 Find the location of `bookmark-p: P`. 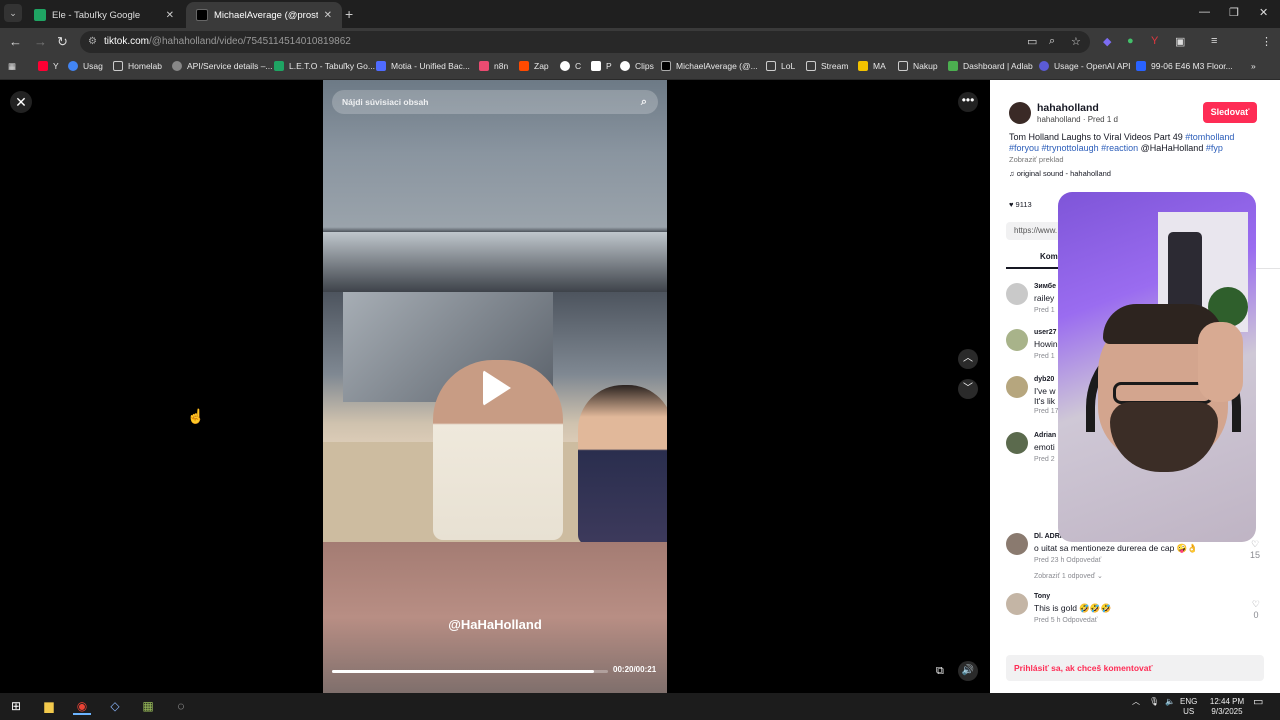

bookmark-p: P is located at coordinates (601, 66).